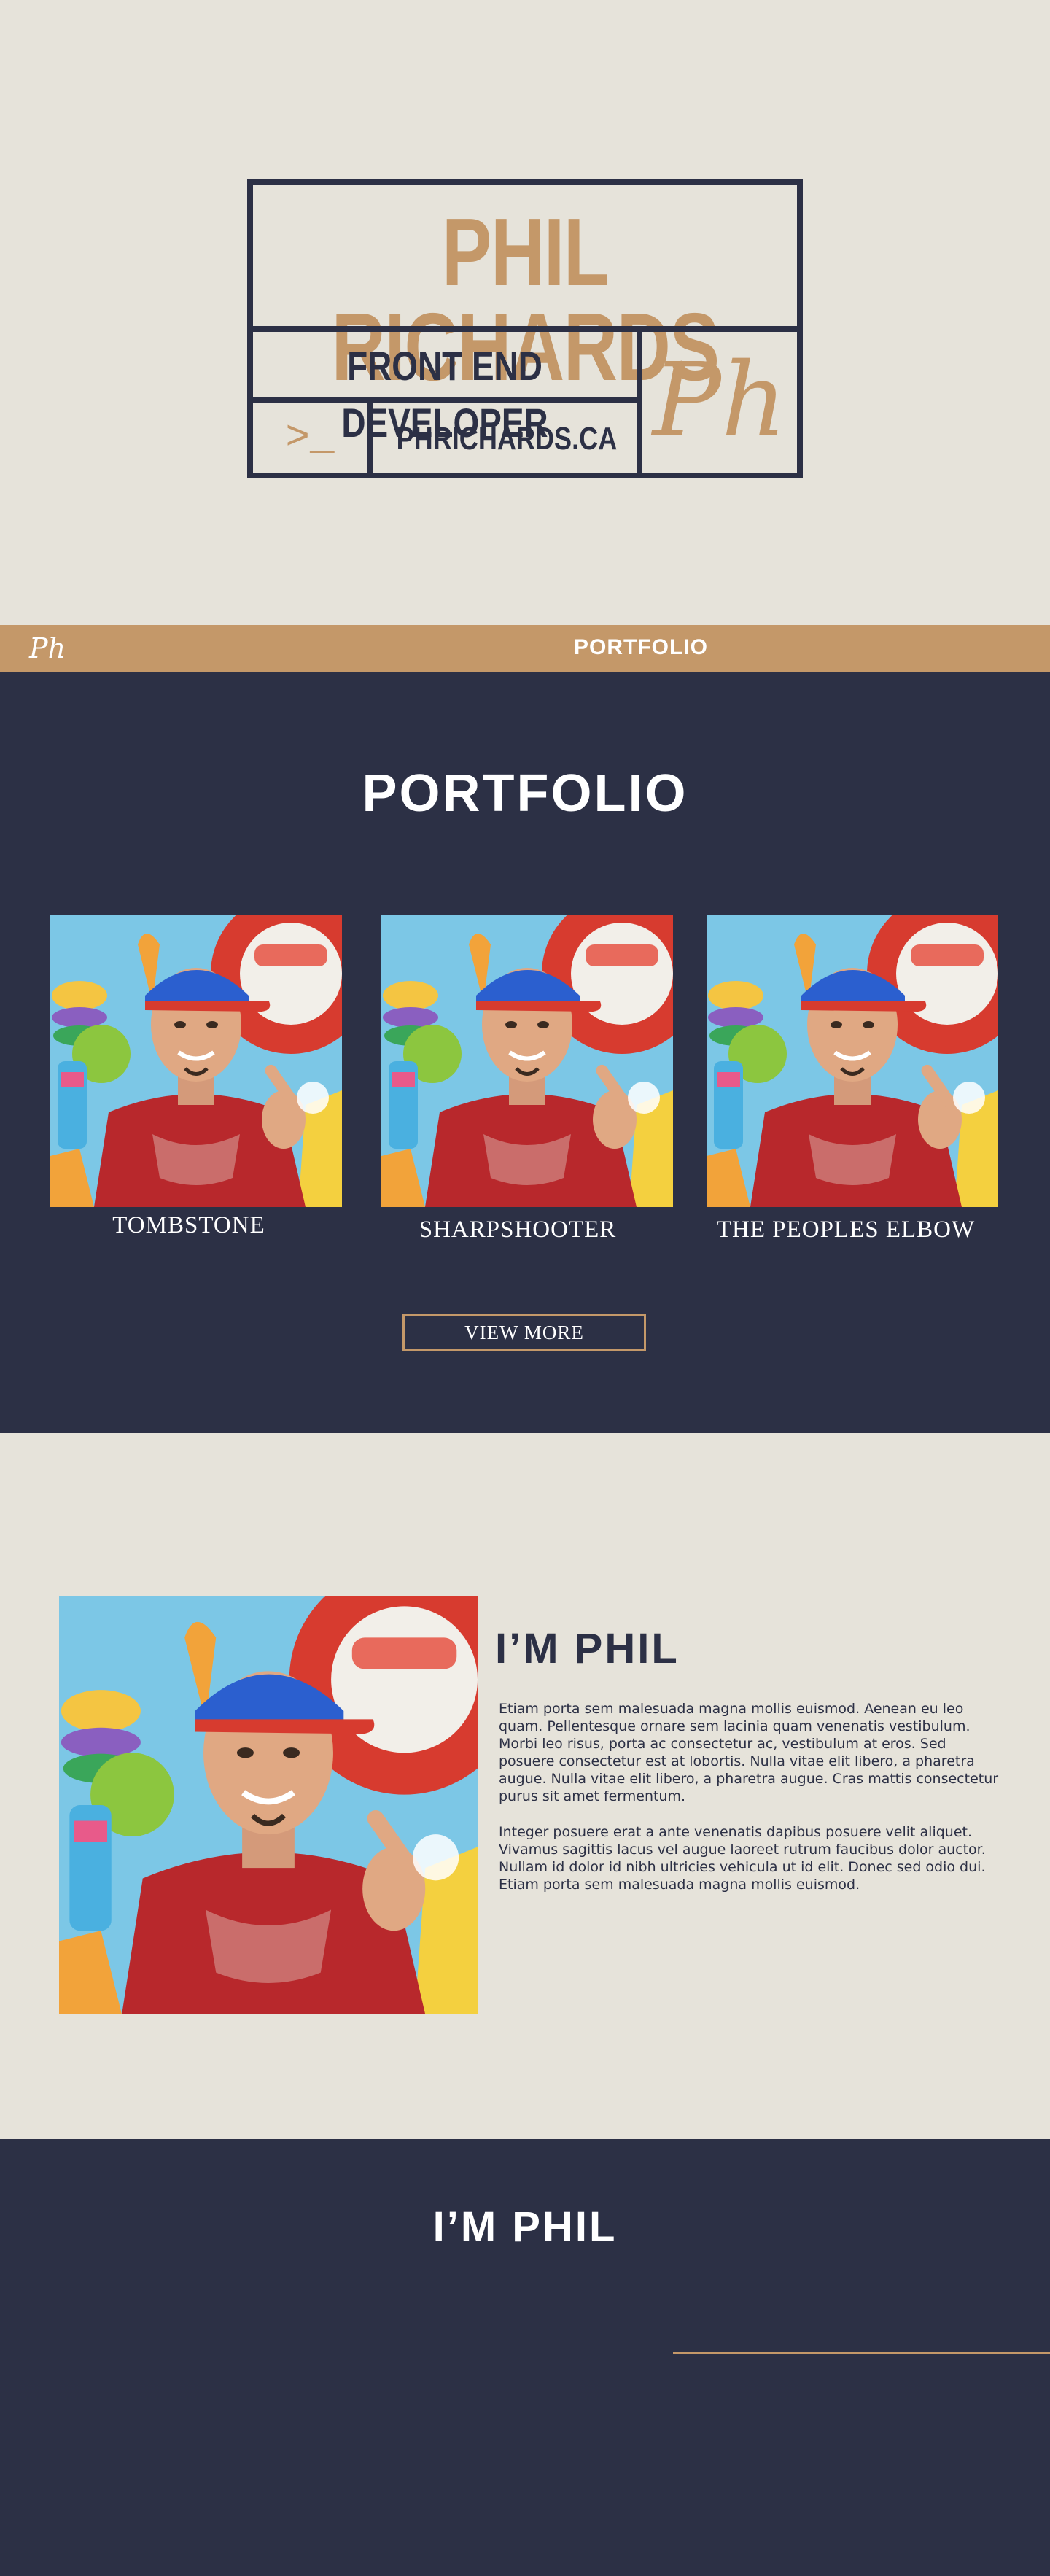 This screenshot has width=1050, height=2576. Describe the element at coordinates (720, 401) in the screenshot. I see `monogram-logo: Ph` at that location.